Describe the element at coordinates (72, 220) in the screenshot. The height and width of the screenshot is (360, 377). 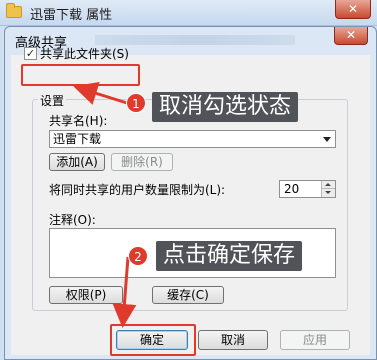
I see `comment-label: 注释(O):` at that location.